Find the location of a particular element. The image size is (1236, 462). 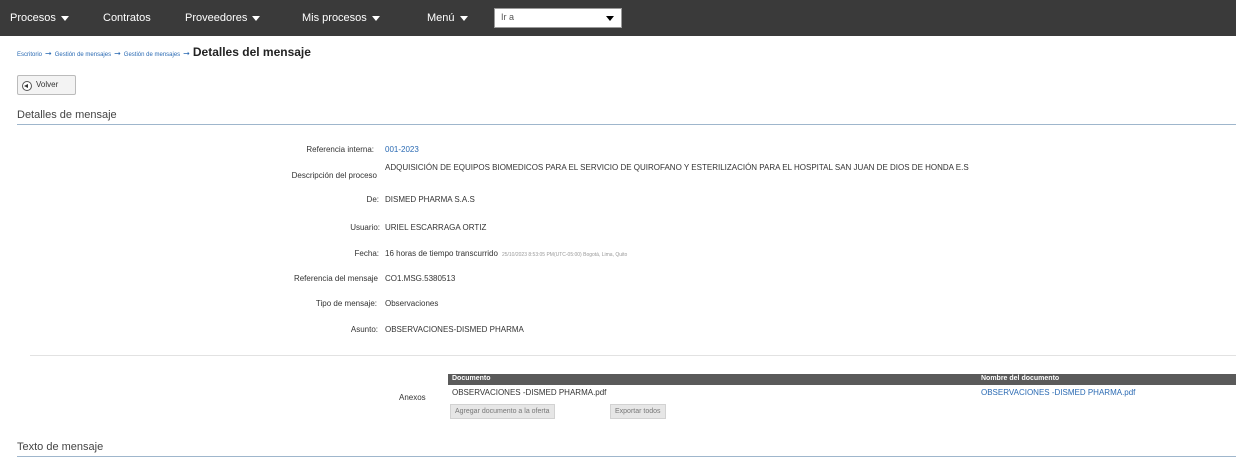

attachments-table-header: Documento Nombre del documento is located at coordinates (842, 379).